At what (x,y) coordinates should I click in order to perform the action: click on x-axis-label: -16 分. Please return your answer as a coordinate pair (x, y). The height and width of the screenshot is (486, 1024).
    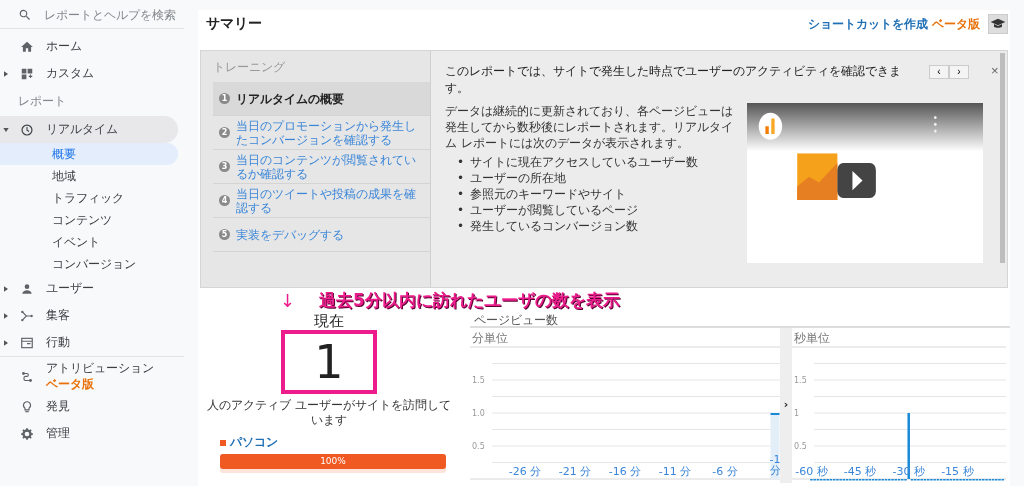
    Looking at the image, I should click on (625, 471).